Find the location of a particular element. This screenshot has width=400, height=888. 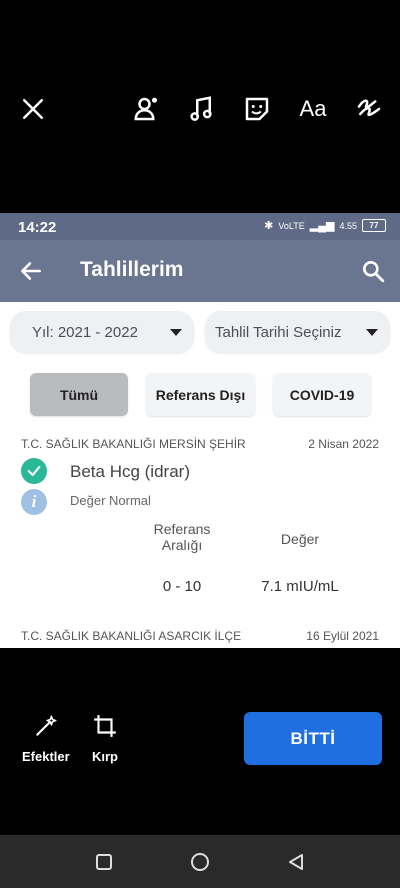

bluetooth-icon: ✱ is located at coordinates (269, 226).